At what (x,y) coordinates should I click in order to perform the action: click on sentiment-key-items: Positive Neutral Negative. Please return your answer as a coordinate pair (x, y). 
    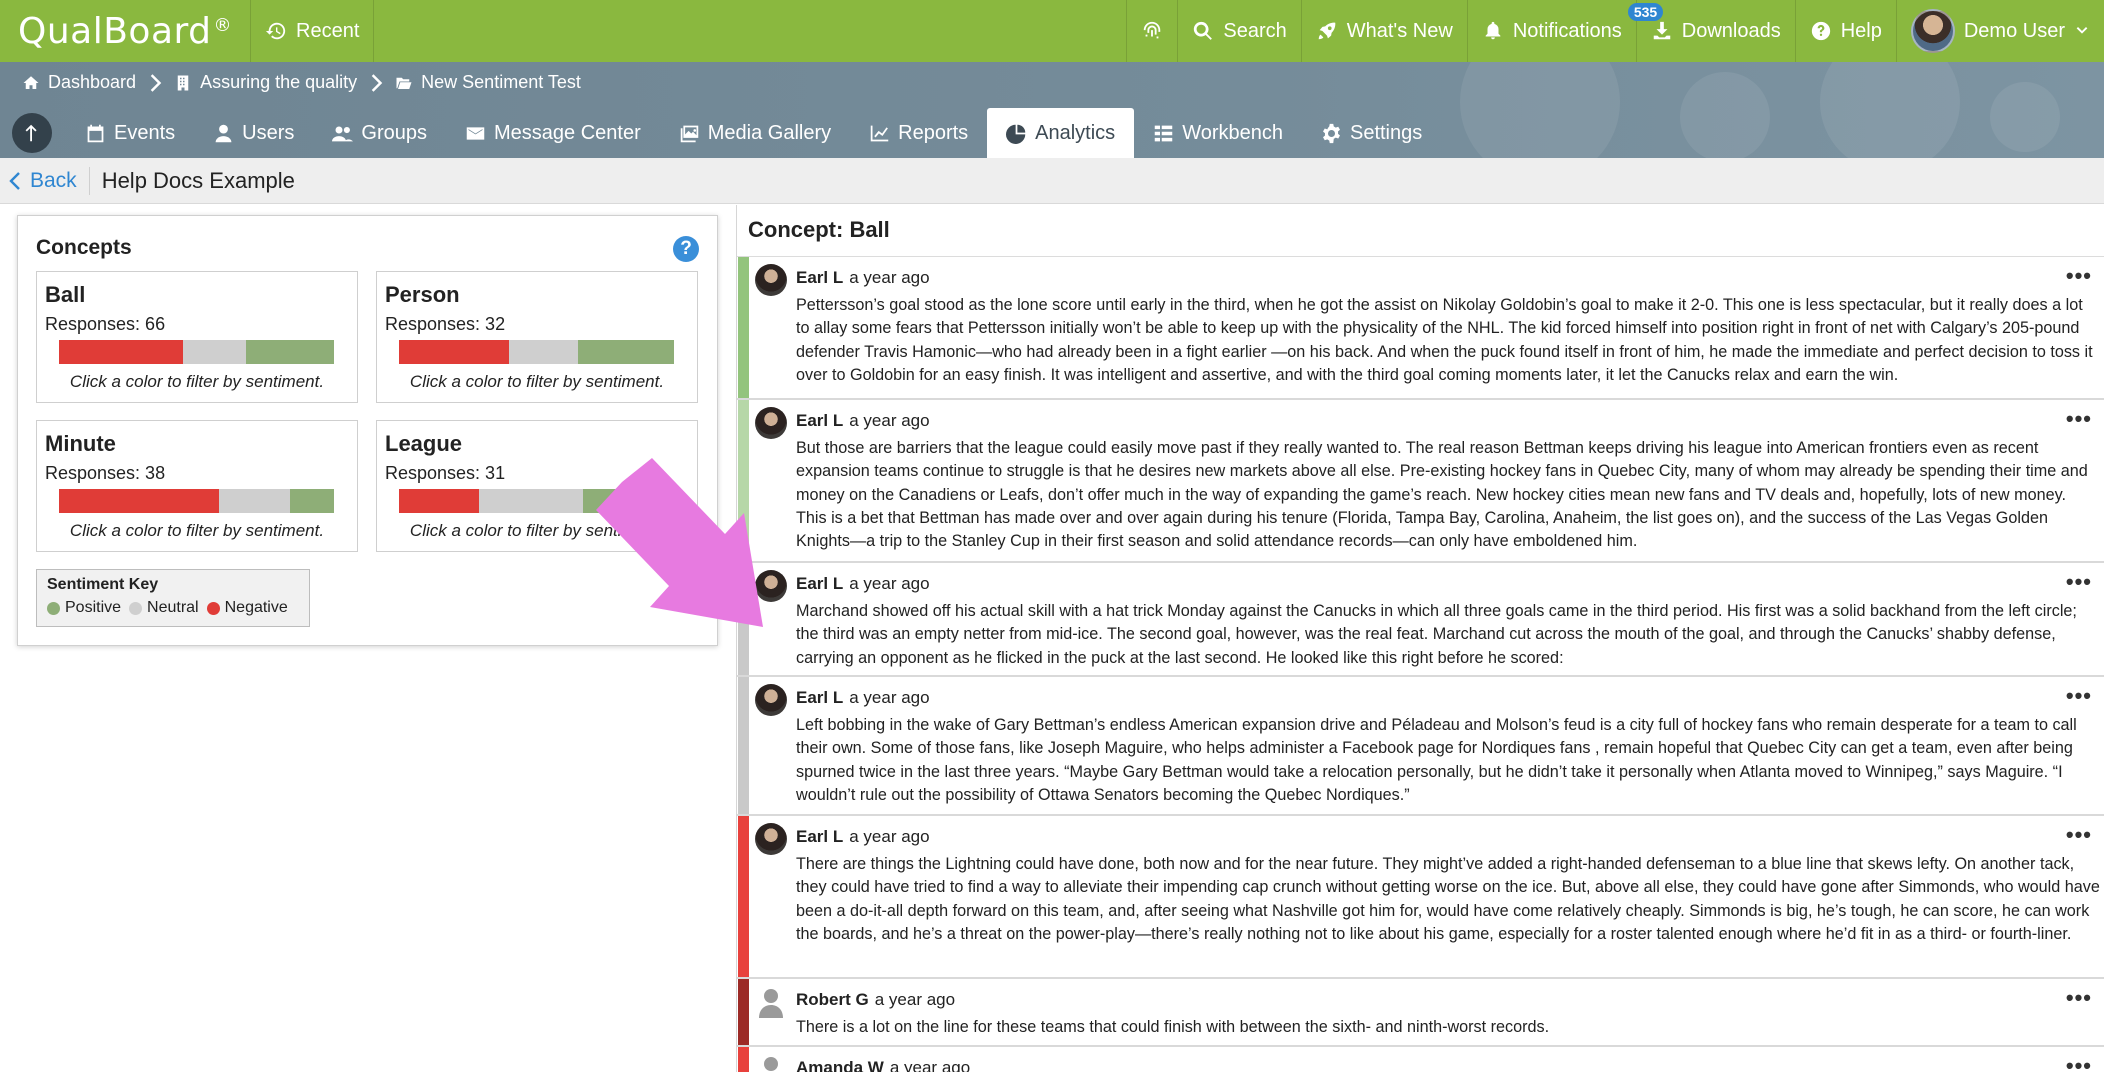
    Looking at the image, I should click on (167, 608).